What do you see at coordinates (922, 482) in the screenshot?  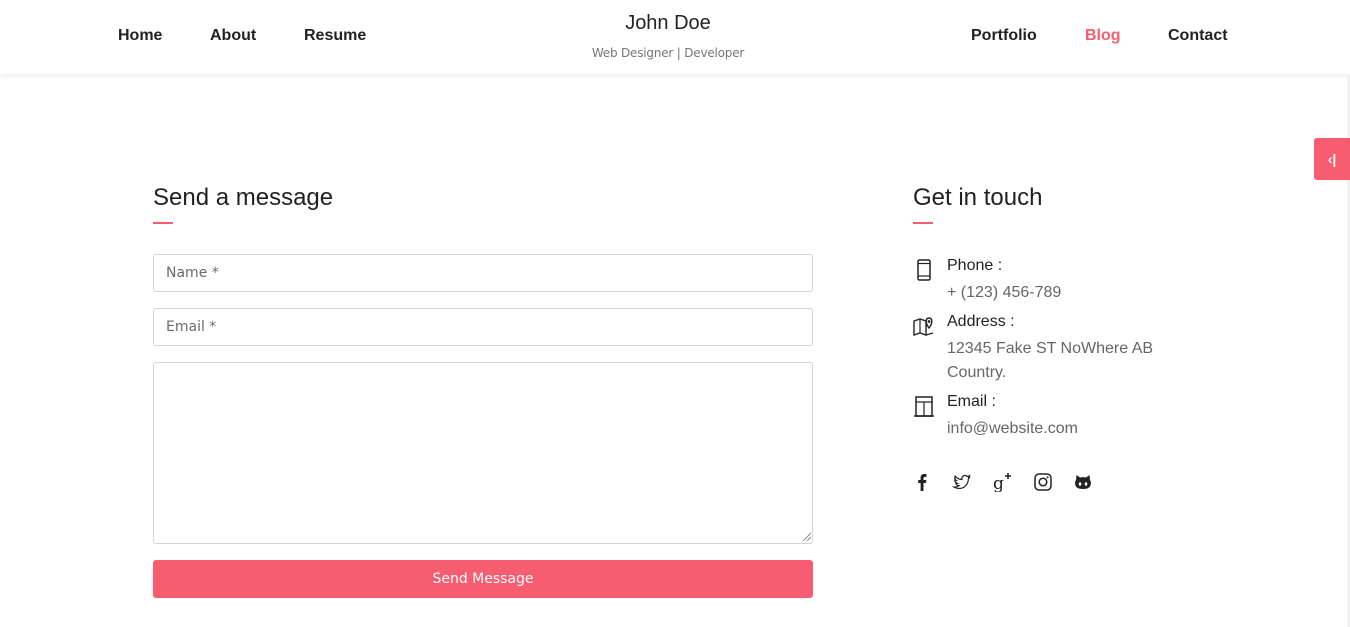 I see `facebook-icon` at bounding box center [922, 482].